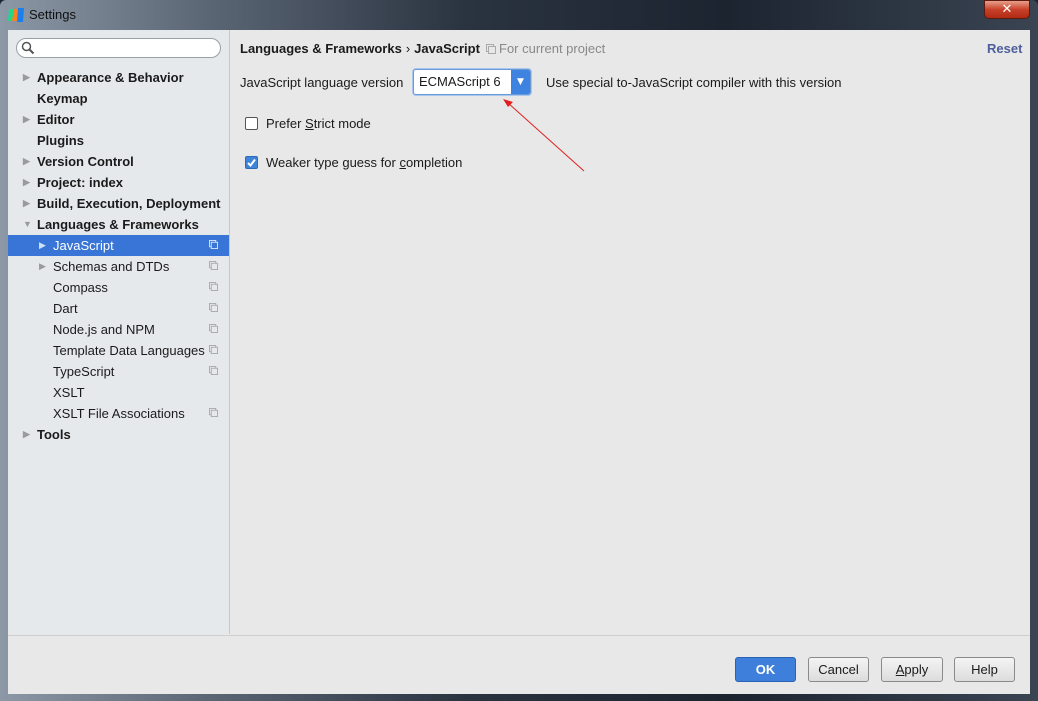 Image resolution: width=1038 pixels, height=701 pixels. I want to click on breadcrumb: Languages & Frameworks › JavaScript, so click(360, 48).